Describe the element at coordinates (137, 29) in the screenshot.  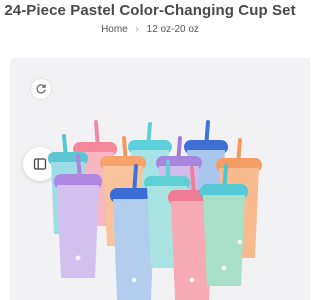
I see `chevron-right-icon: ›` at that location.